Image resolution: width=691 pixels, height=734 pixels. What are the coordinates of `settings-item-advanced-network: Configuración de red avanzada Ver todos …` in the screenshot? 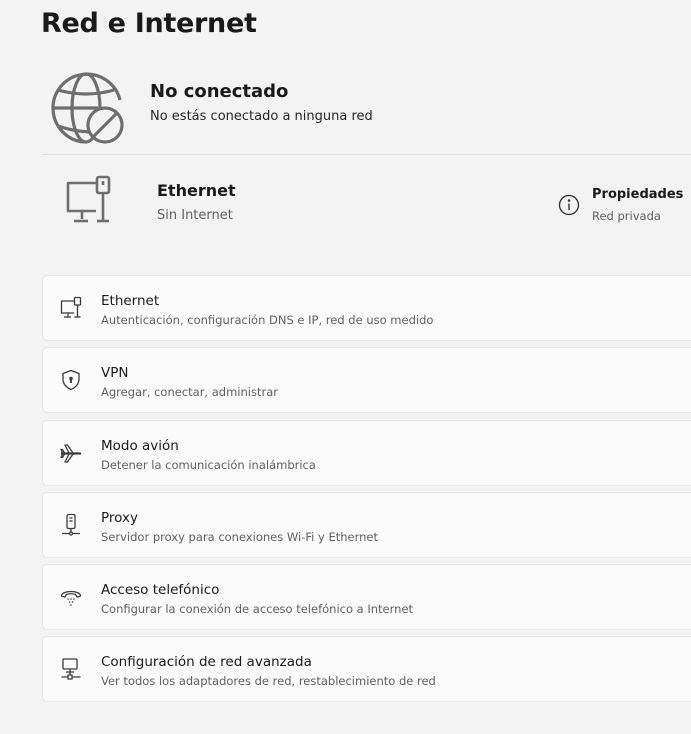 It's located at (366, 669).